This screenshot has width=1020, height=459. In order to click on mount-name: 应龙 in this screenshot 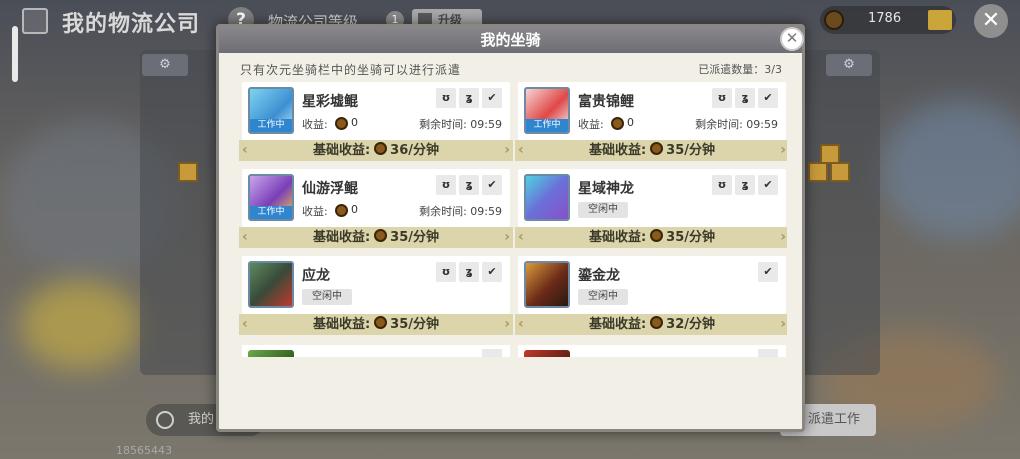, I will do `click(316, 276)`.